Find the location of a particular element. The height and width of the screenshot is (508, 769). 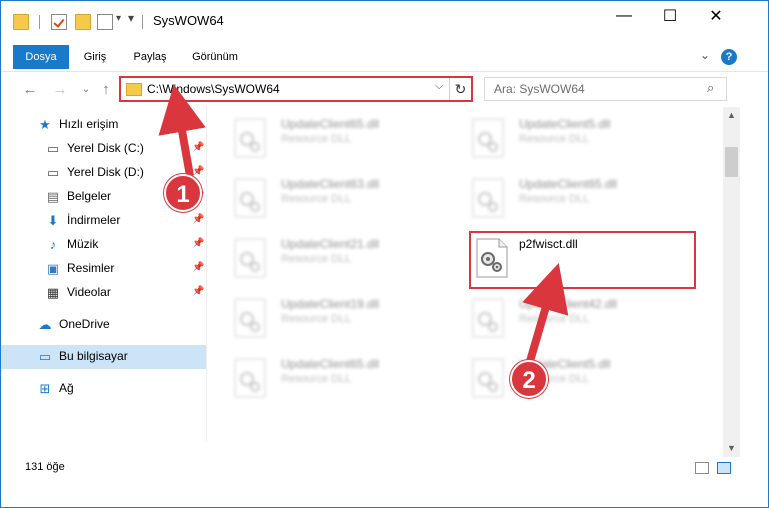

details-view-icon is located at coordinates (702, 468).